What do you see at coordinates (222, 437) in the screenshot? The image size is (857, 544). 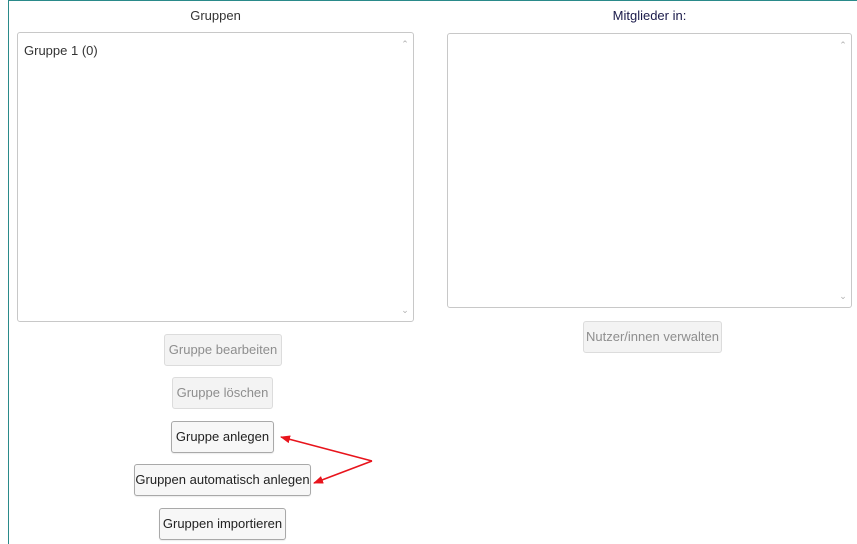 I see `create-group-button: Gruppe anlegen` at bounding box center [222, 437].